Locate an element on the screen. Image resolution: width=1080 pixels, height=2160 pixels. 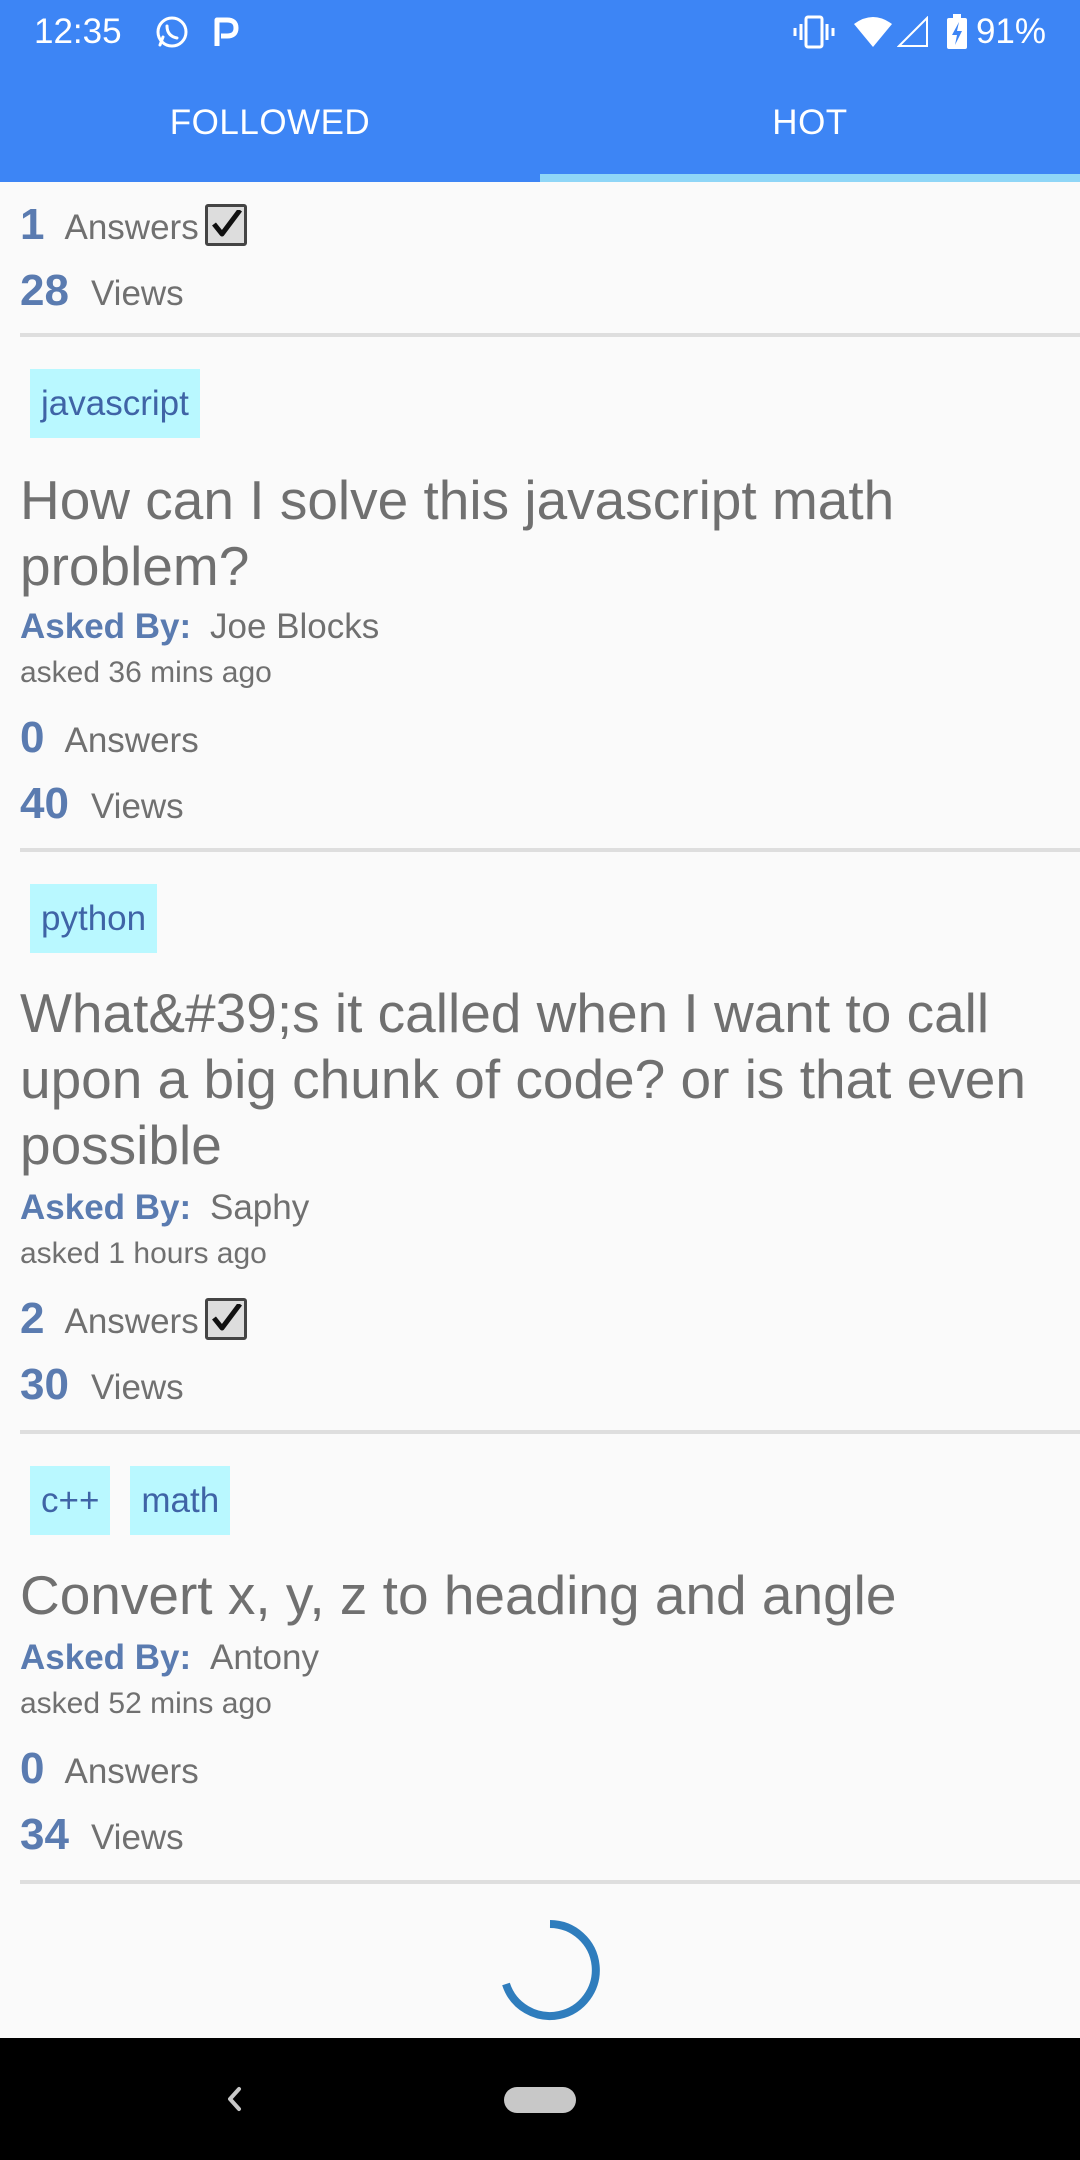
tag-python: python is located at coordinates (94, 918).